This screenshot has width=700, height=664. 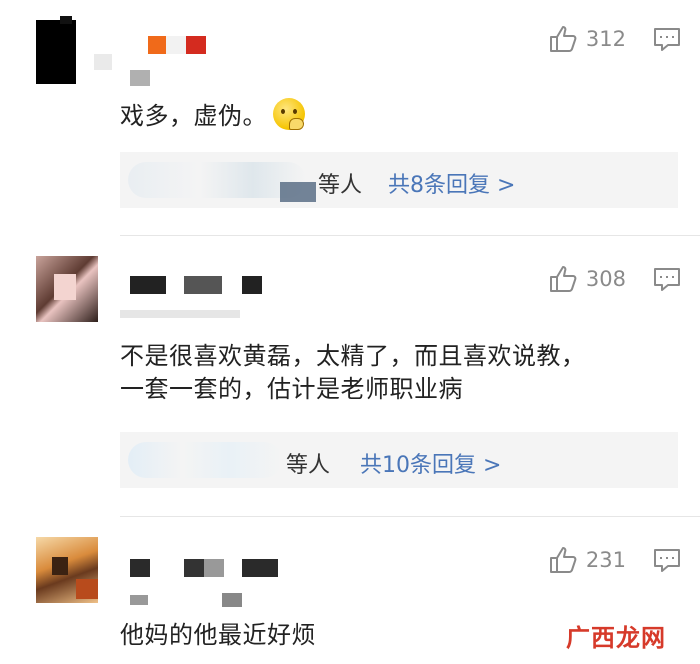 I want to click on reply-count-link: 共8条回复 >, so click(x=451, y=183).